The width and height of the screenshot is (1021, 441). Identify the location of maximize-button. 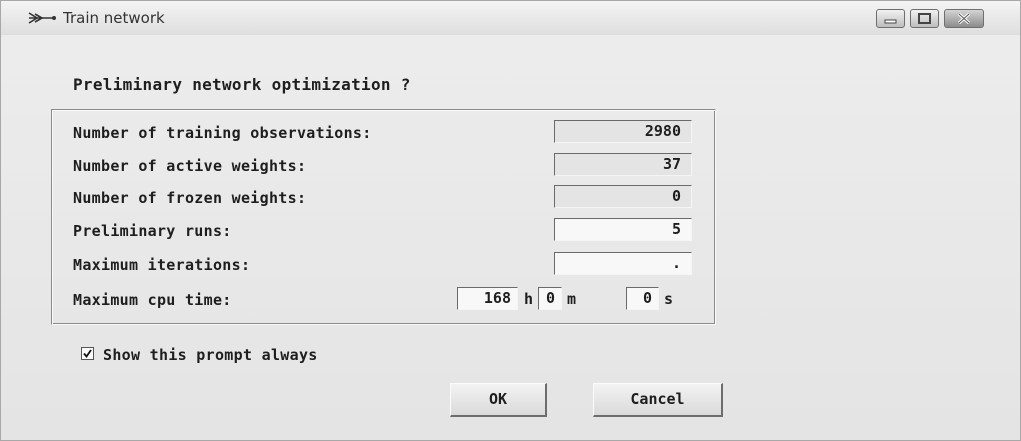
(924, 18).